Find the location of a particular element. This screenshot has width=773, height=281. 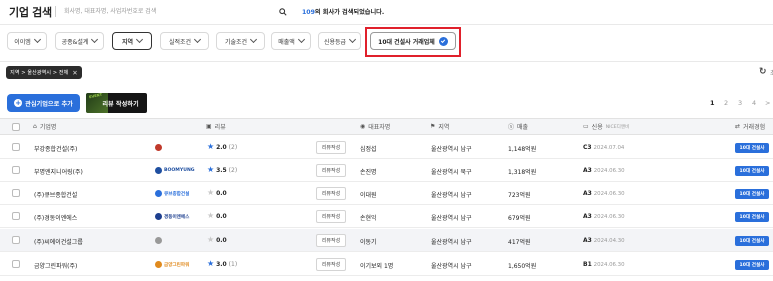

filter-chip-construction-type: 공종&설계 is located at coordinates (79, 41).